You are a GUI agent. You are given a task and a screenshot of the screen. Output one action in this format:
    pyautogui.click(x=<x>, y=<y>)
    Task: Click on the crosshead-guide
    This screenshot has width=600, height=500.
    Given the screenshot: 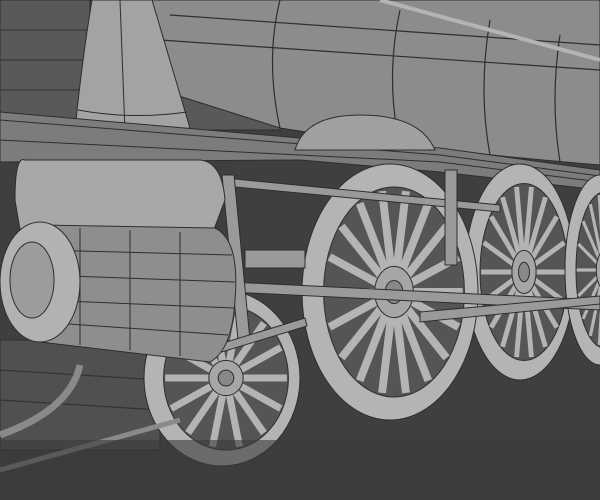 What is the action you would take?
    pyautogui.click(x=275, y=259)
    